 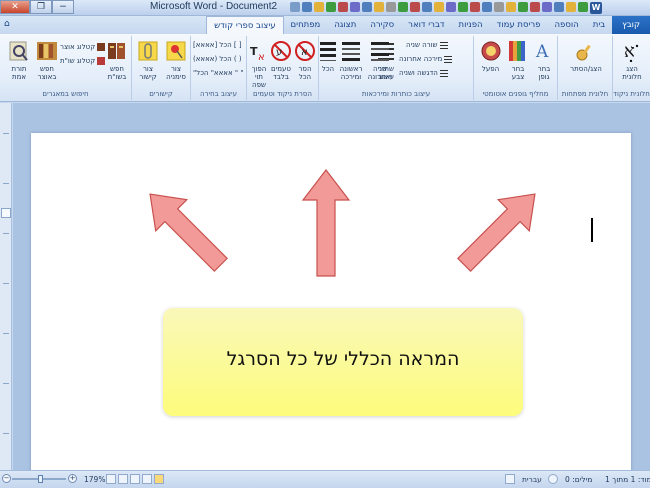 I want to click on view-reading-button, so click(x=147, y=479).